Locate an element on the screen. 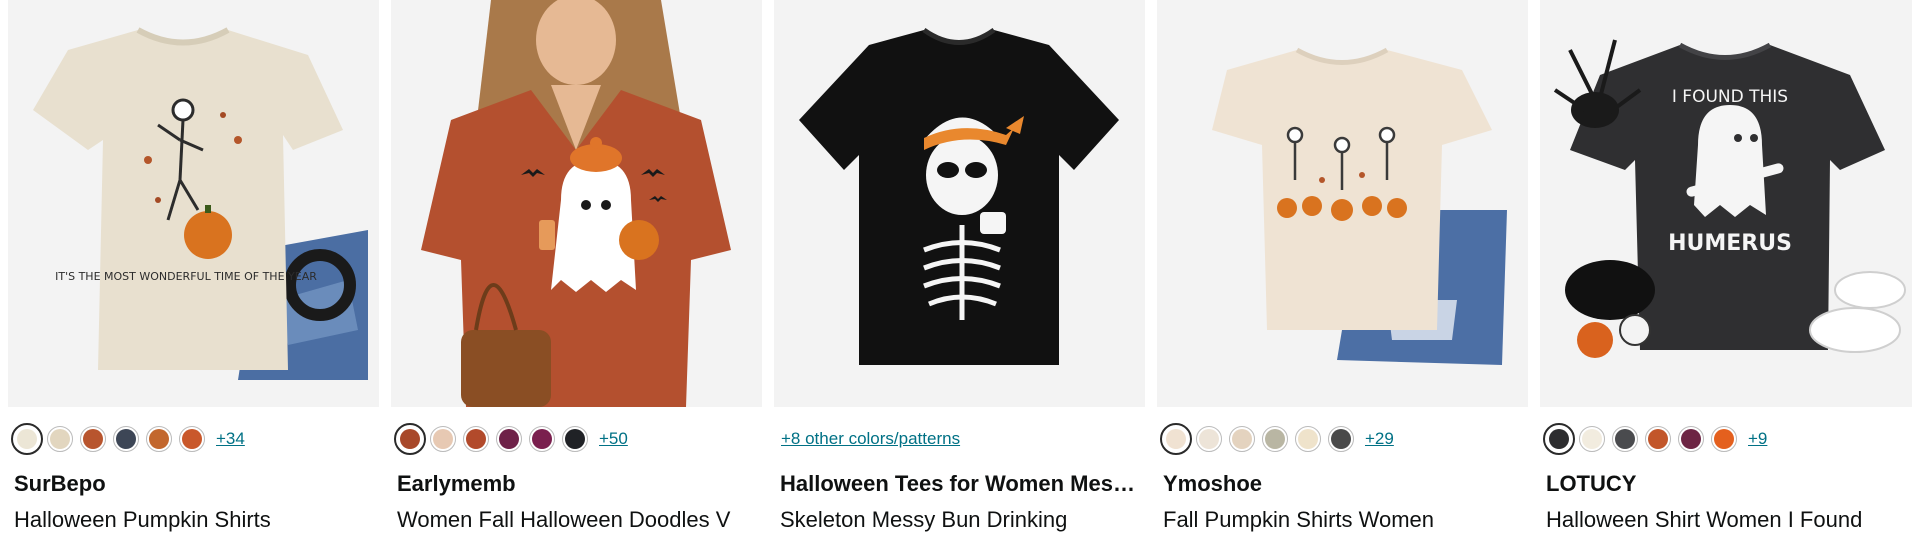 The image size is (1920, 539). color-swatches: +29 is located at coordinates (1342, 439).